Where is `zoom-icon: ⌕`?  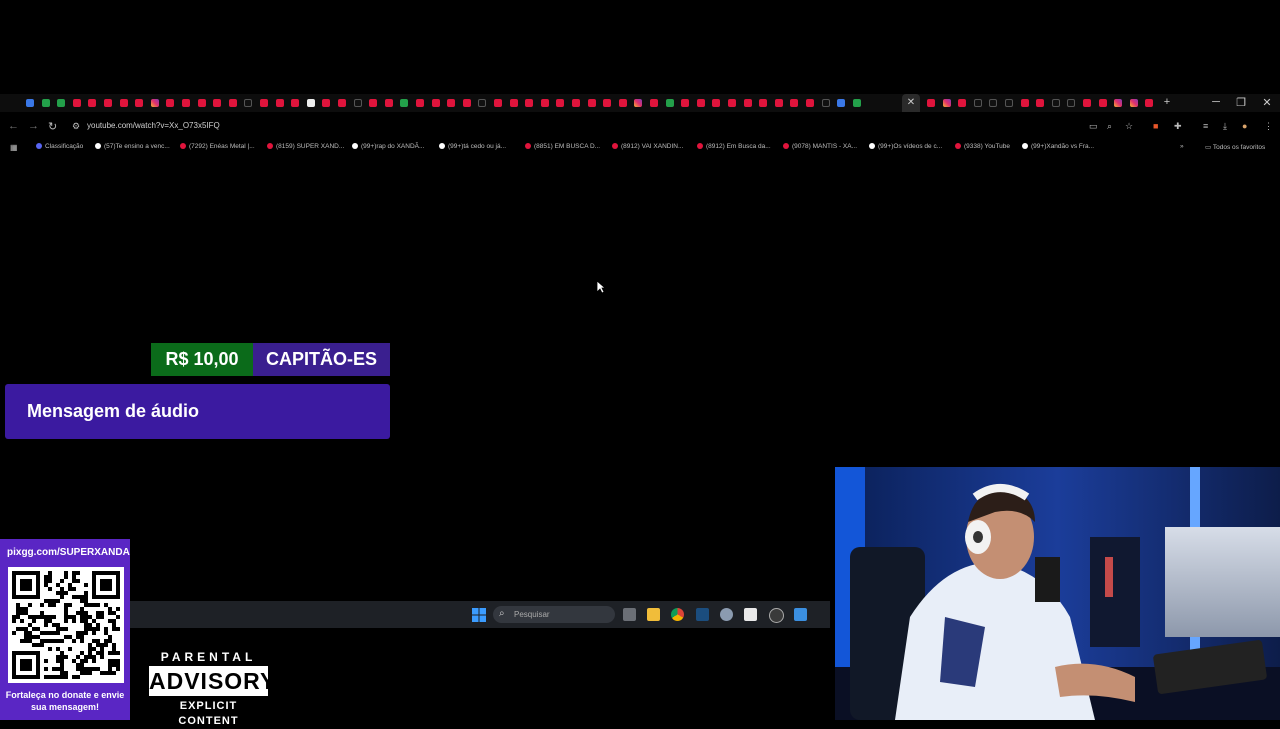 zoom-icon: ⌕ is located at coordinates (1109, 126).